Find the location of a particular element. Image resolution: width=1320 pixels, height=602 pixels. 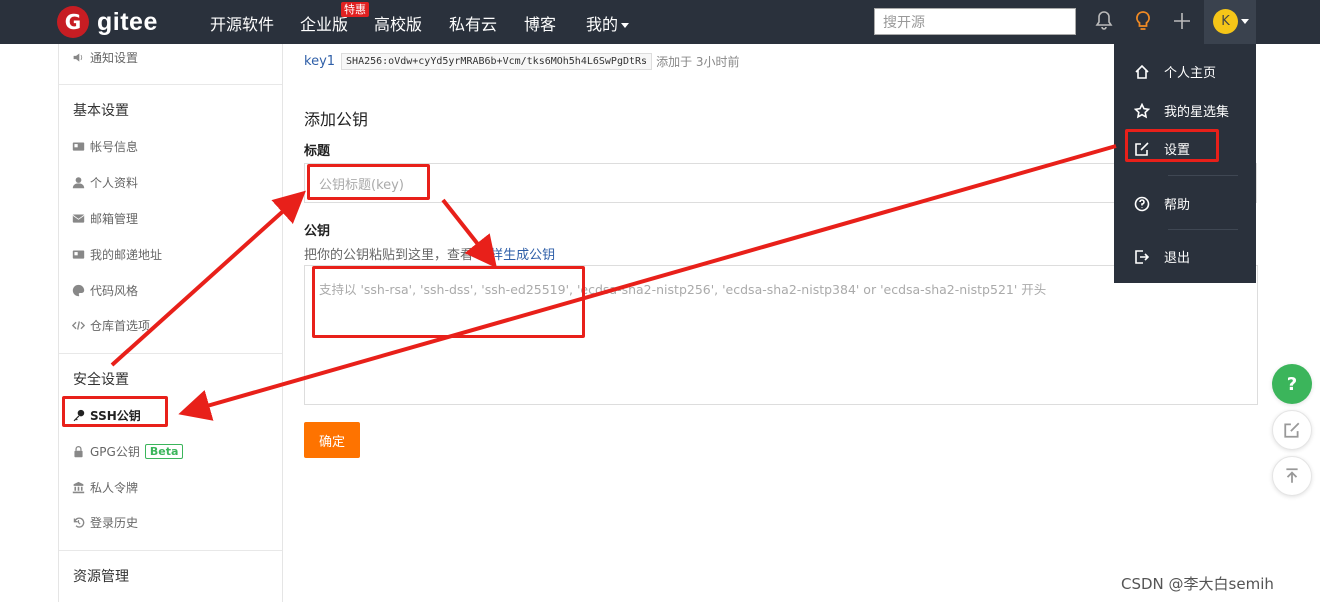

page-title: 添加公钥 is located at coordinates (336, 119).